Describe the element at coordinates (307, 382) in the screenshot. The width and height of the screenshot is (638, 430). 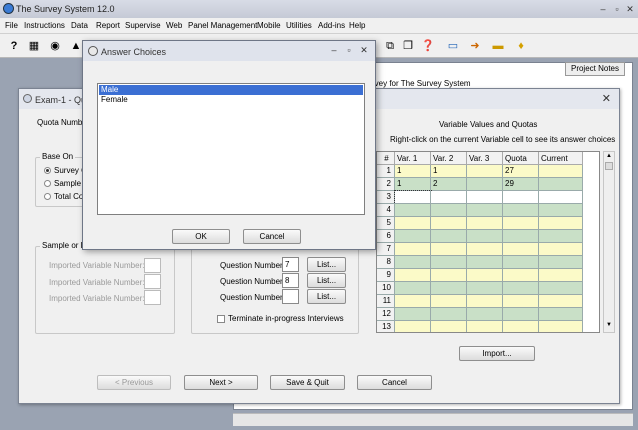
I see `save-quit-button: Save & Quit` at that location.